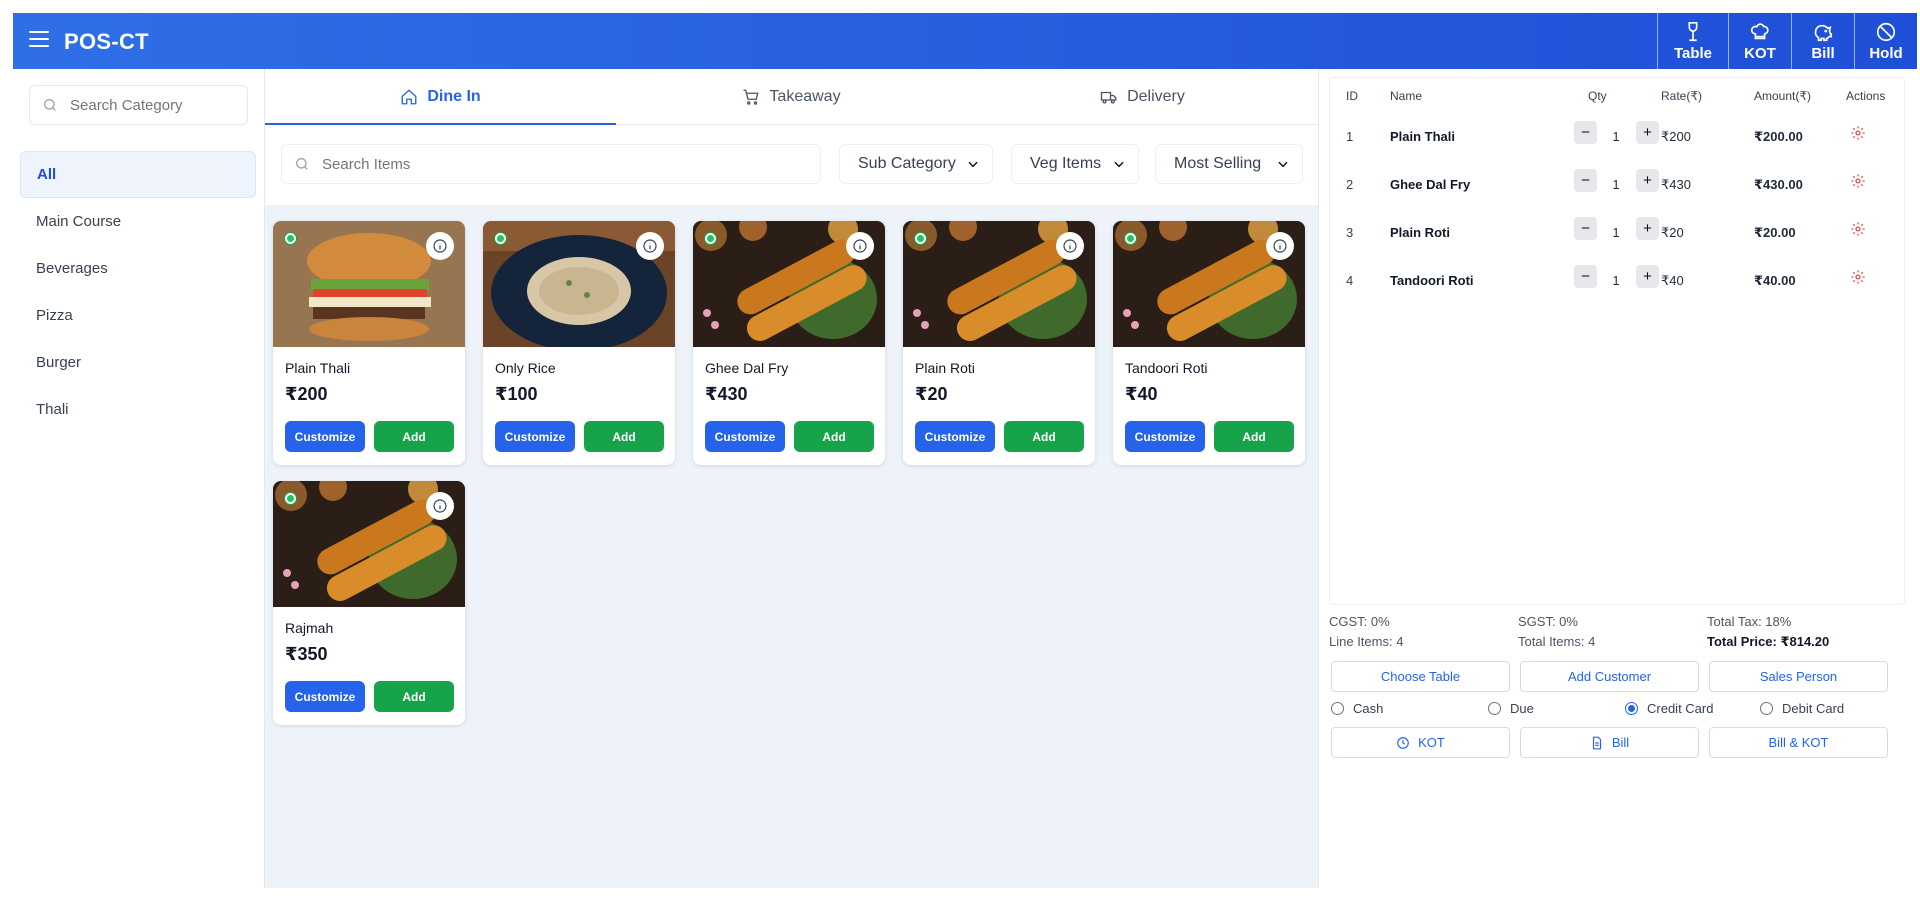 This screenshot has height=907, width=1920. I want to click on bill-and-kot-button: Bill & KOT, so click(1798, 742).